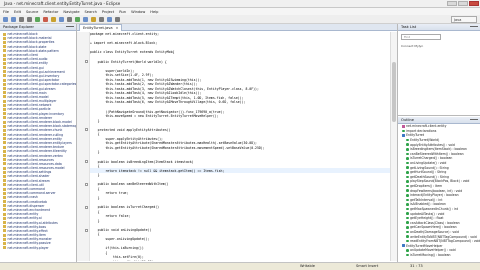  I want to click on task-list-title: Task List, so click(409, 27).